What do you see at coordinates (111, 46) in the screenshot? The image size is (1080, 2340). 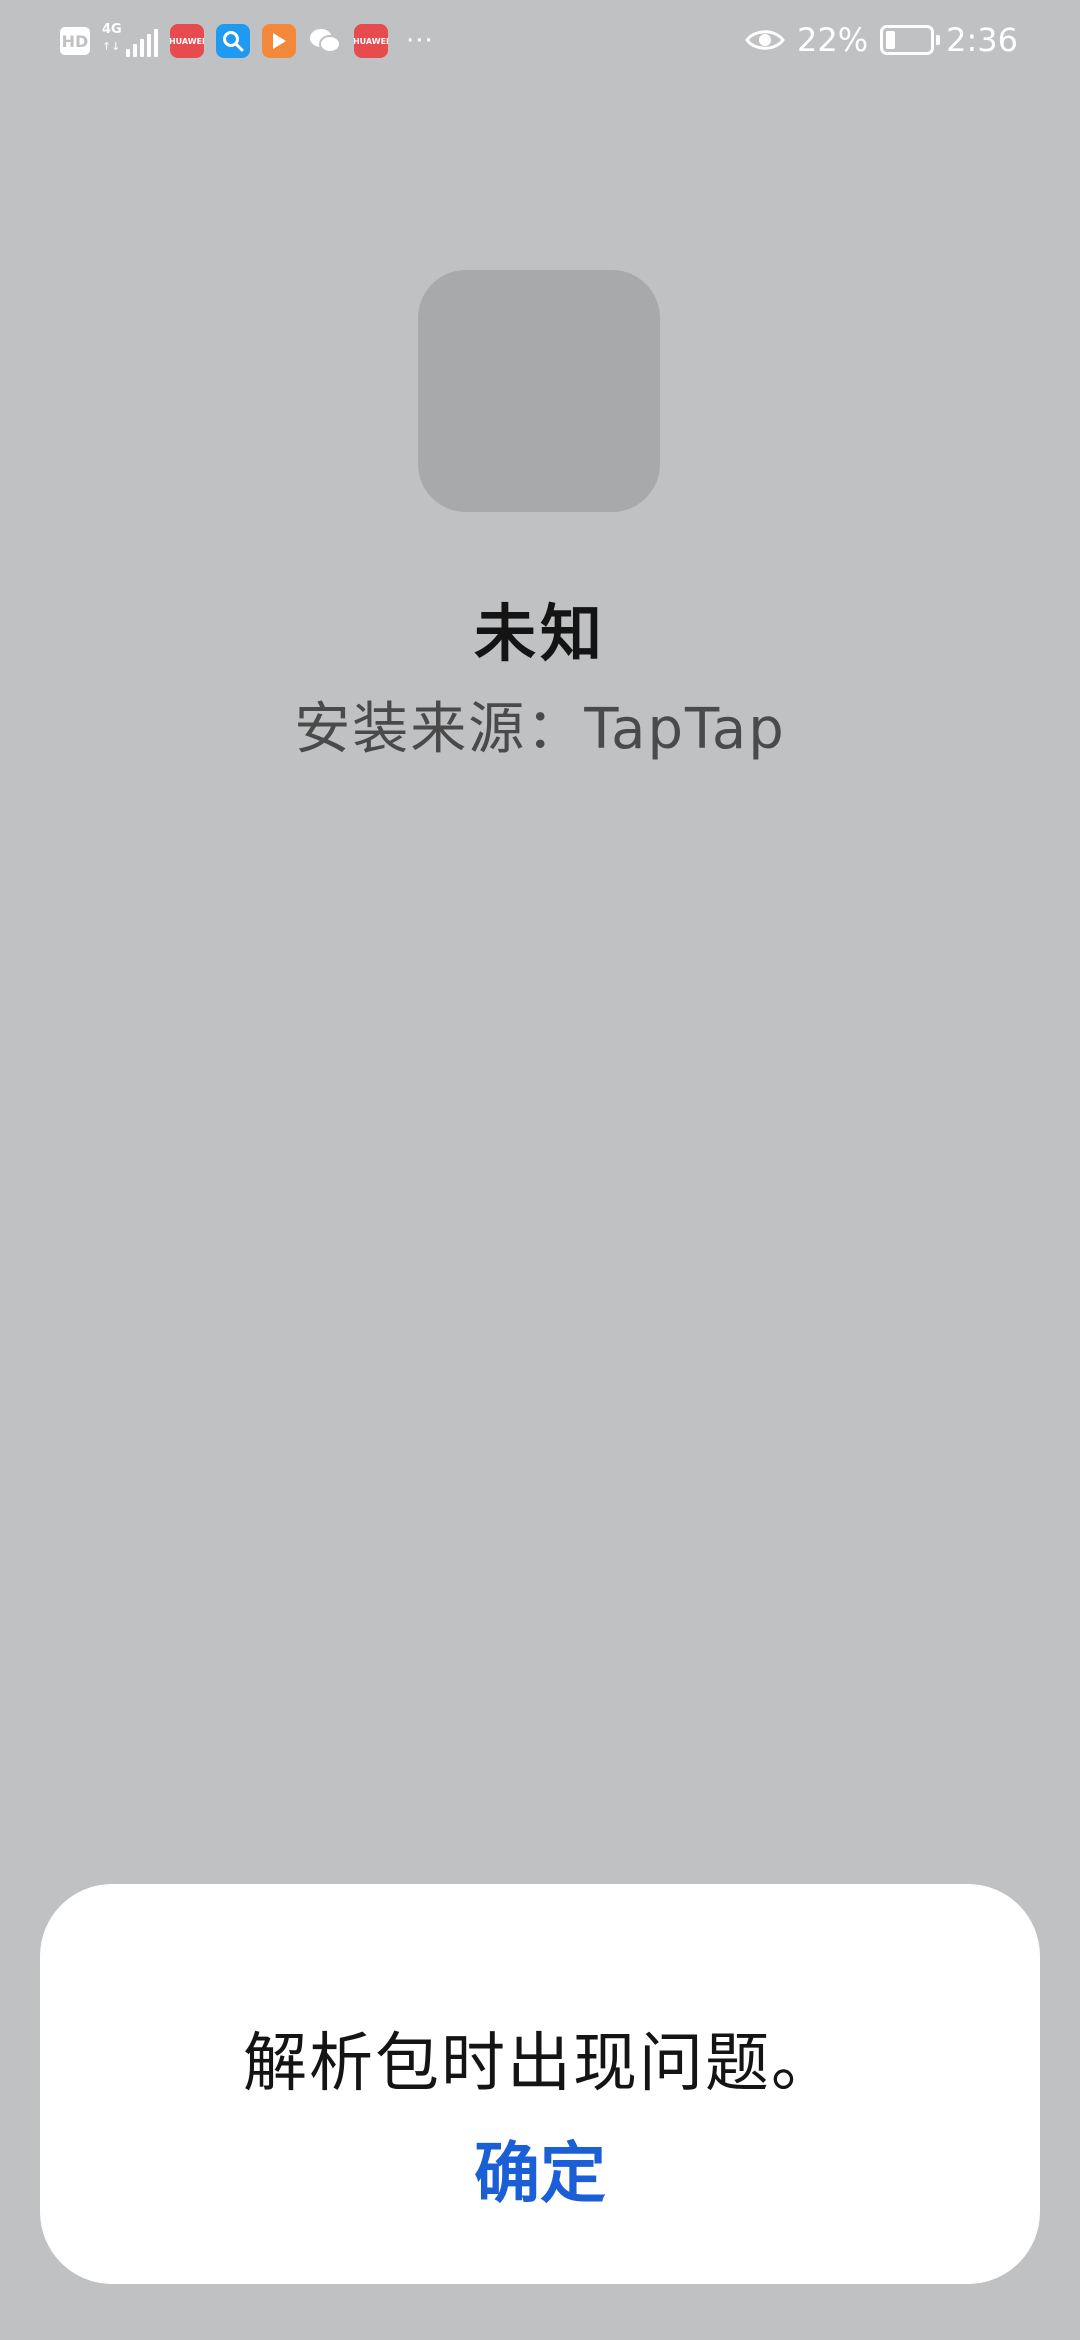 I see `data-activity-icon: ↑↓` at bounding box center [111, 46].